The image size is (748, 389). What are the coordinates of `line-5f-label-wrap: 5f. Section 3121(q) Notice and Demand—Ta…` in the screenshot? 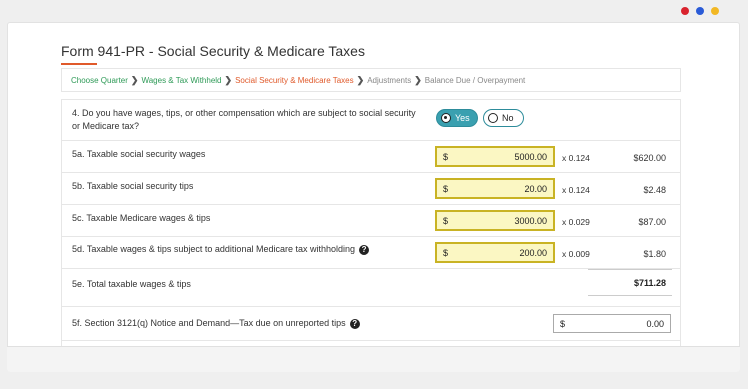 It's located at (216, 323).